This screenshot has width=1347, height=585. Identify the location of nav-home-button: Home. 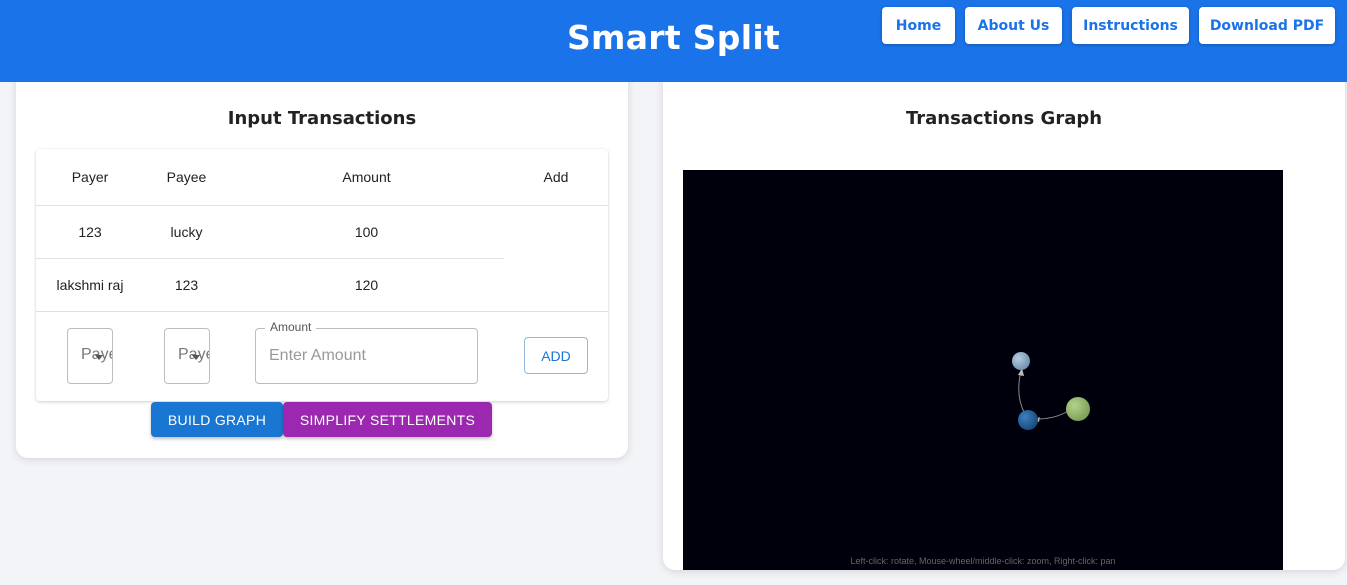
(918, 25).